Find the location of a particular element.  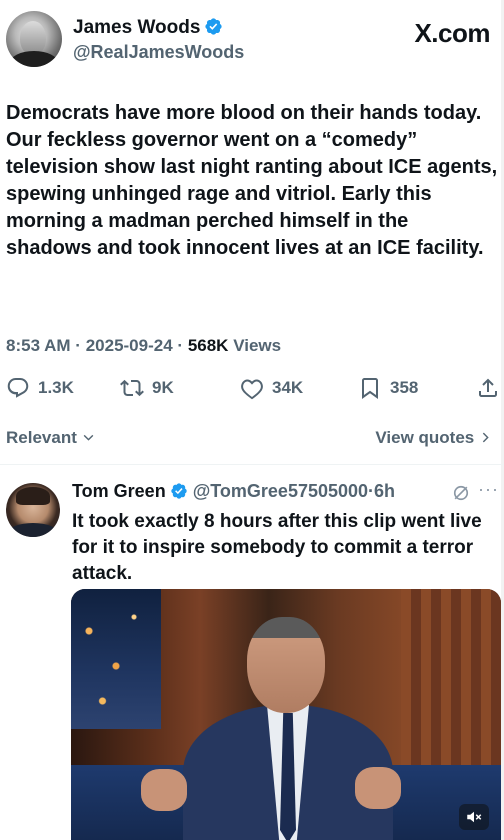

chevron-down-icon is located at coordinates (88, 437).